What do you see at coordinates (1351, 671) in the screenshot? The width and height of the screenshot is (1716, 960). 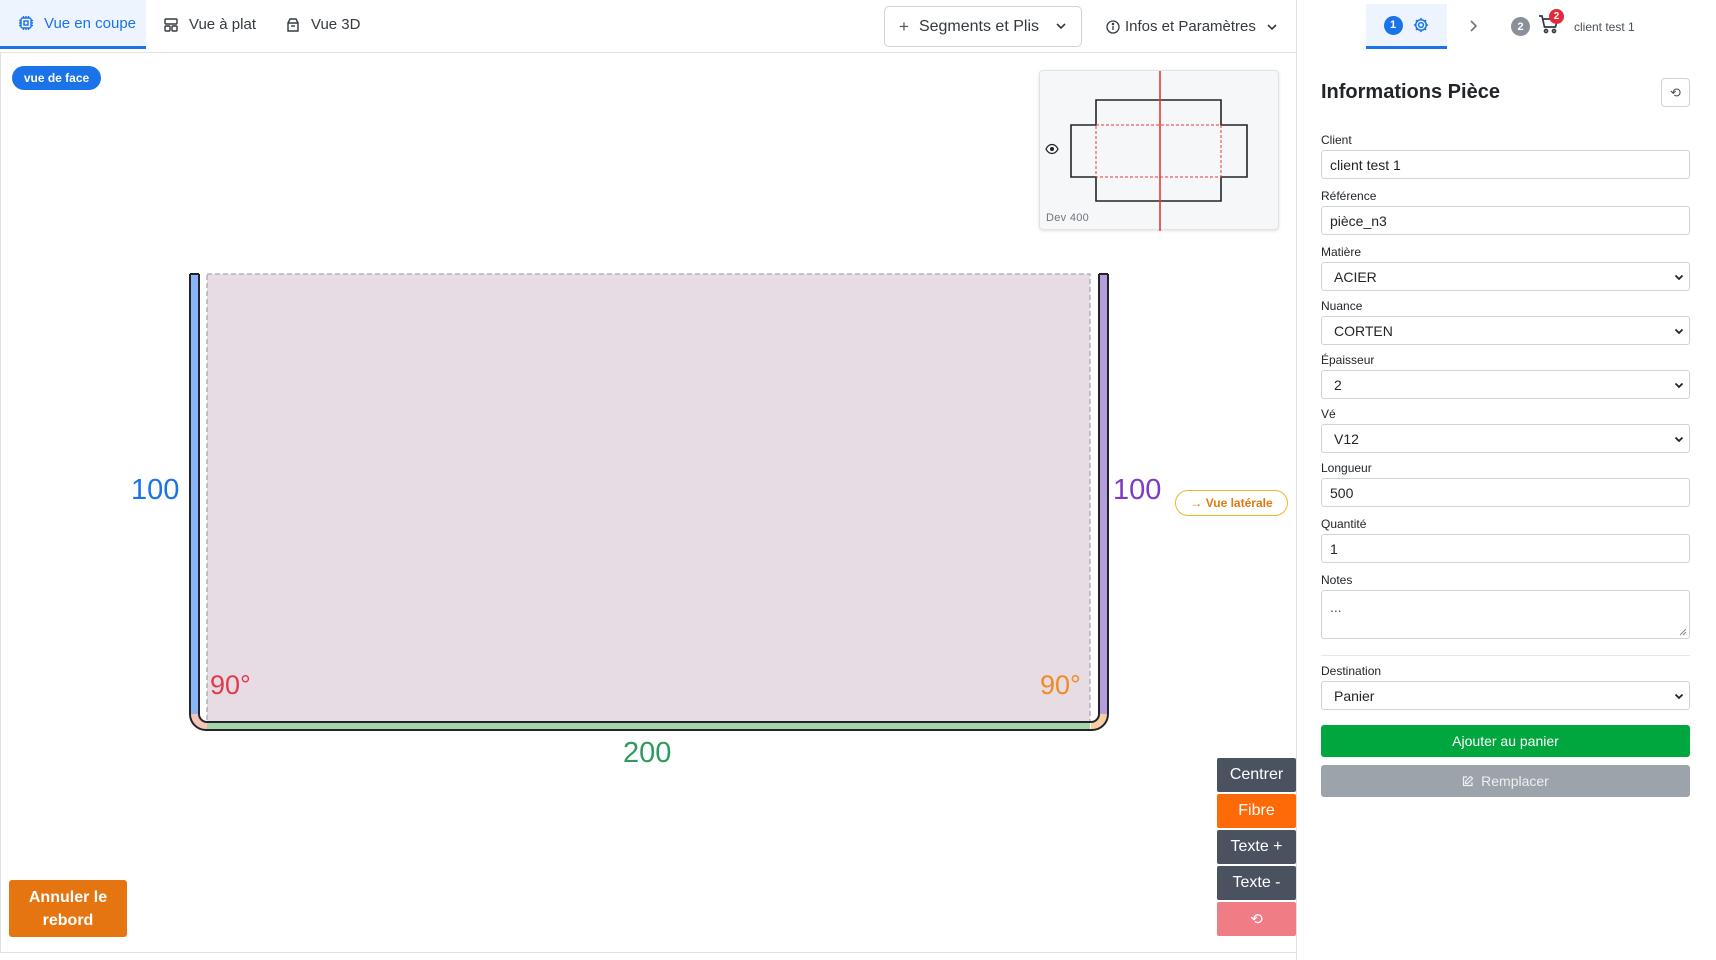 I see `destination-label: Destination` at bounding box center [1351, 671].